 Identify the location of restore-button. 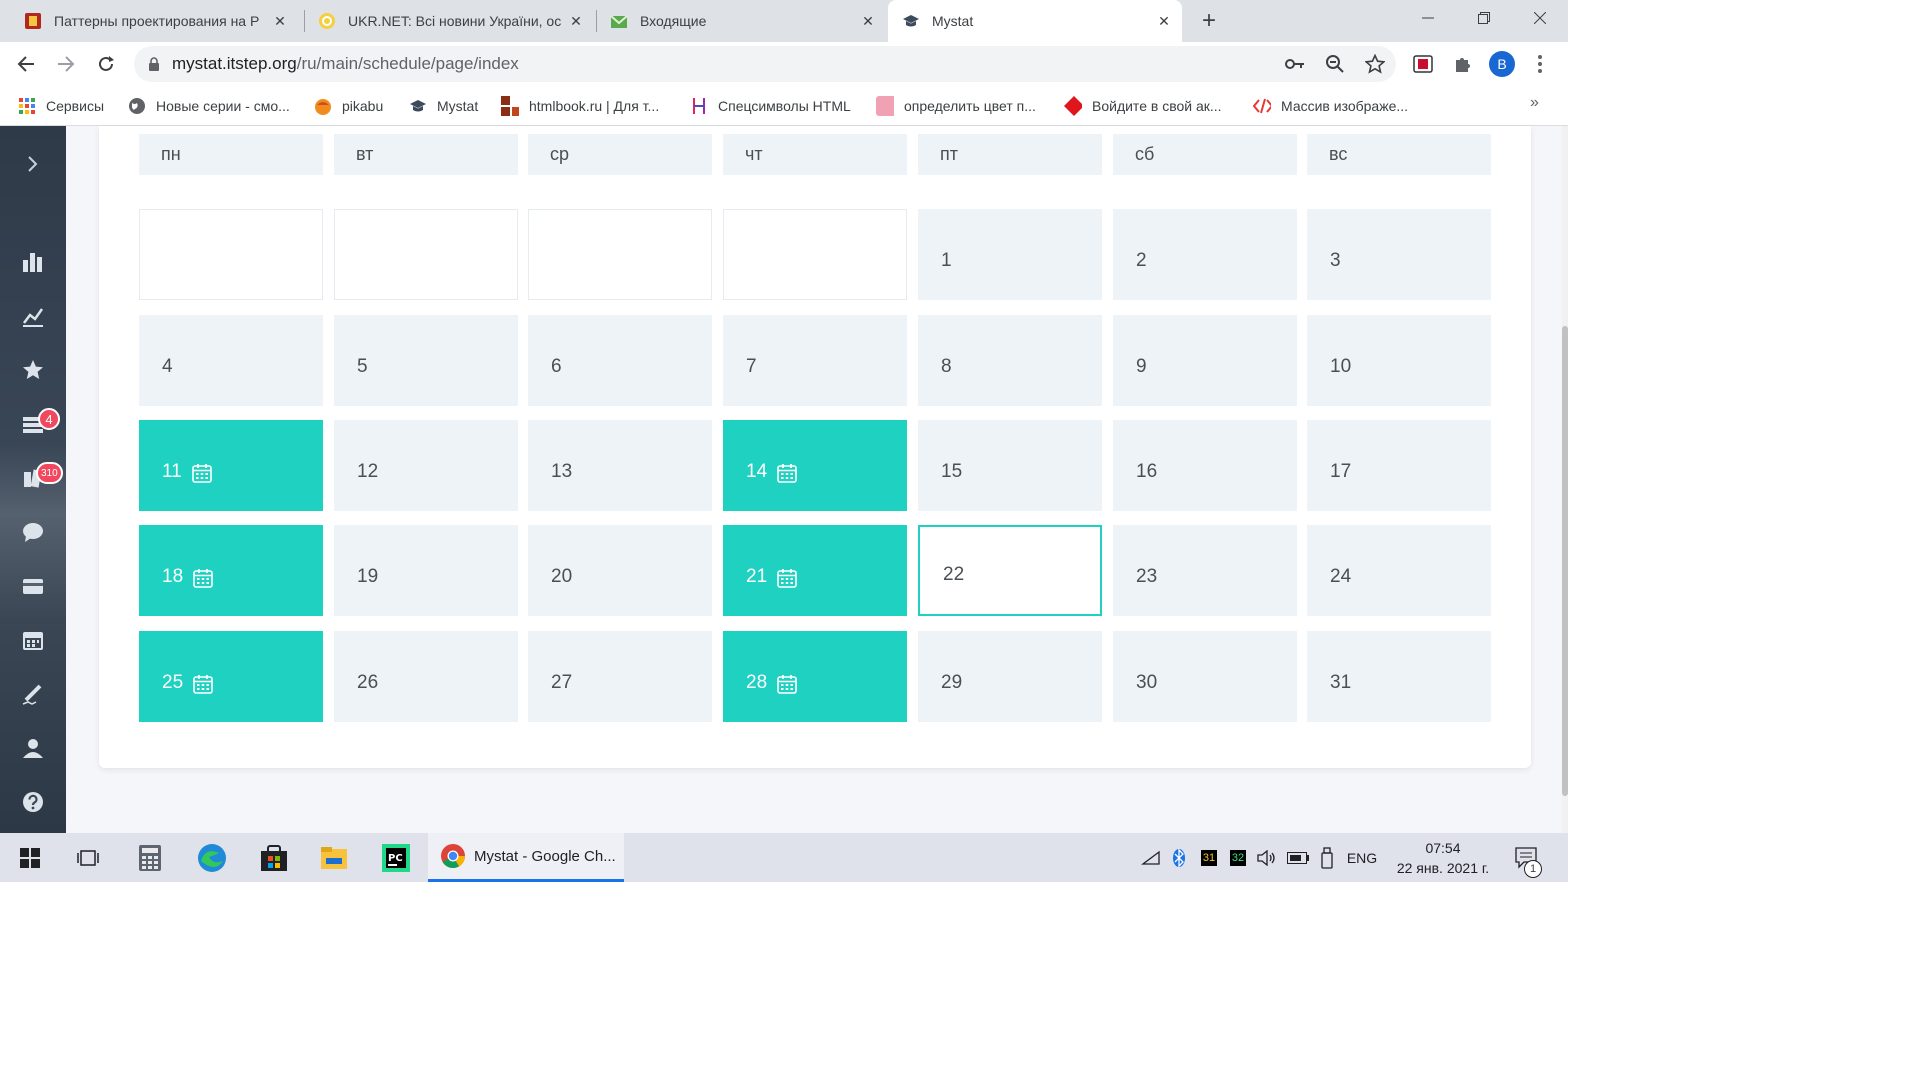
(1484, 18).